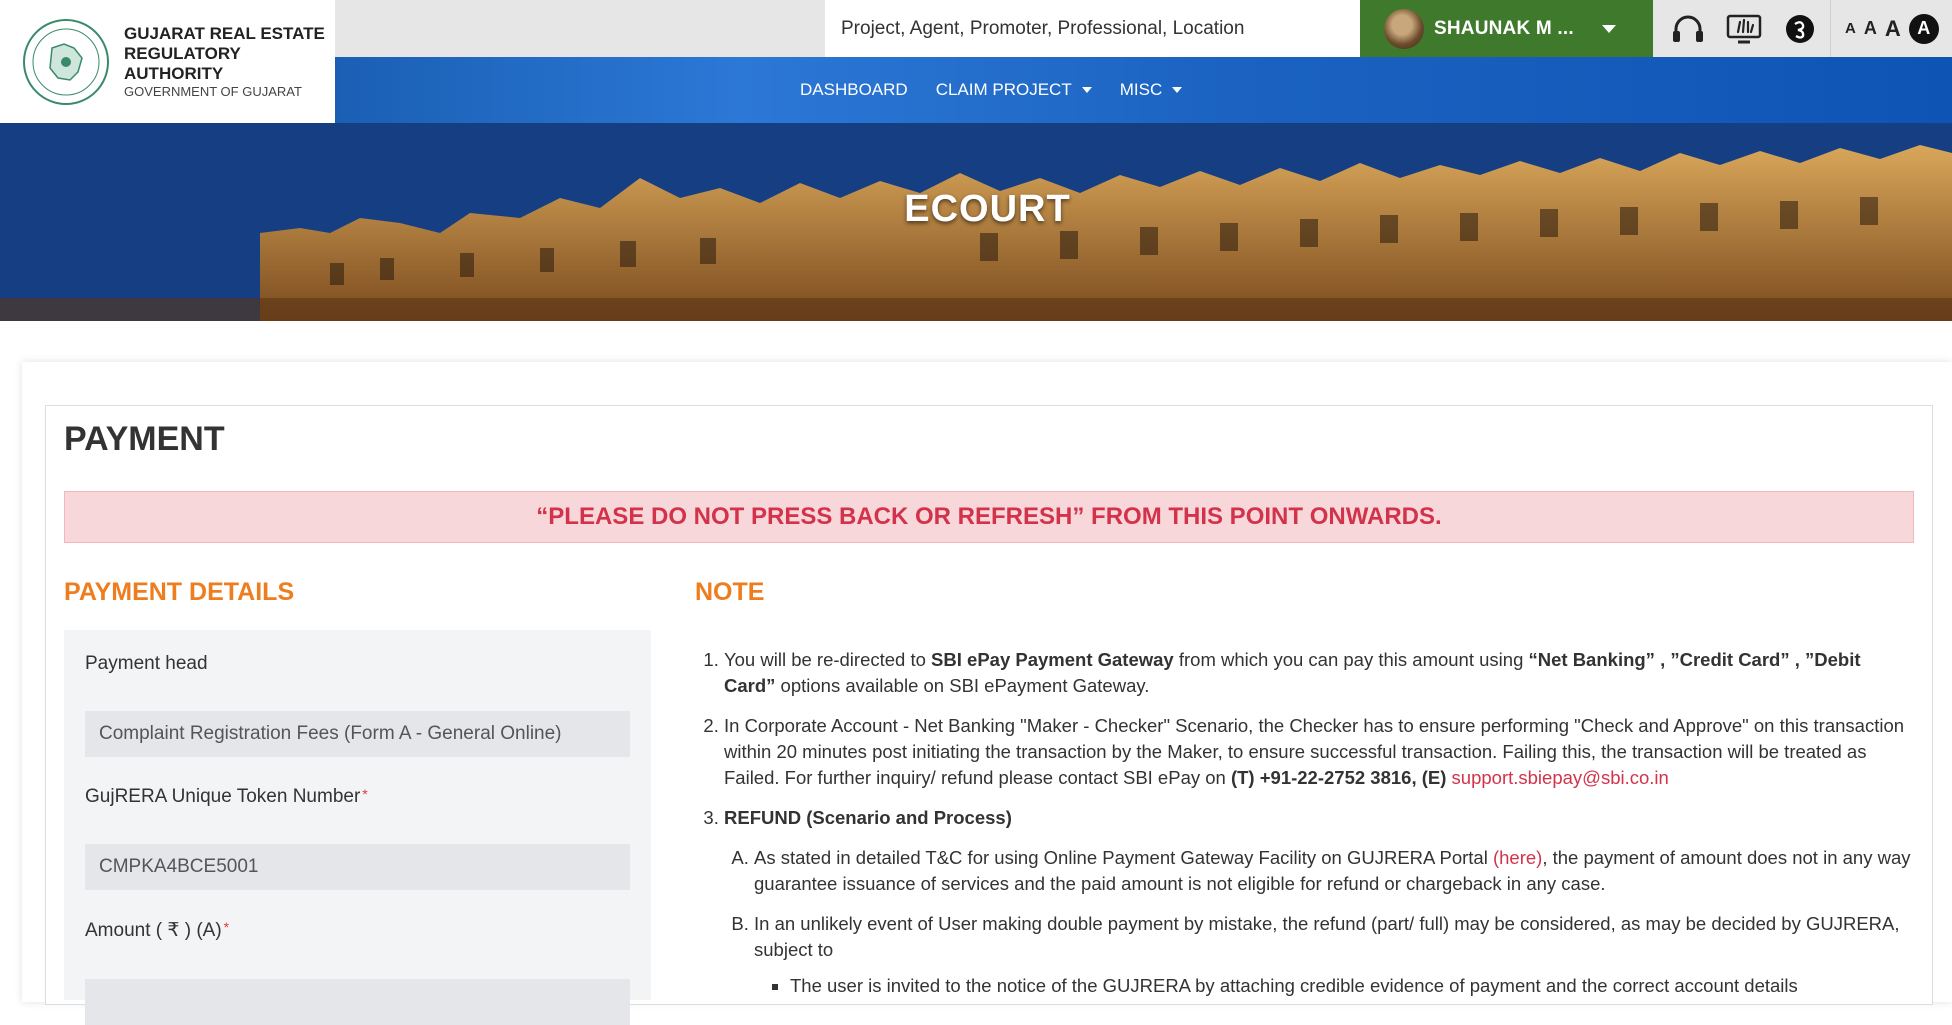  Describe the element at coordinates (1141, 89) in the screenshot. I see `nav-misc-label: MISC` at that location.